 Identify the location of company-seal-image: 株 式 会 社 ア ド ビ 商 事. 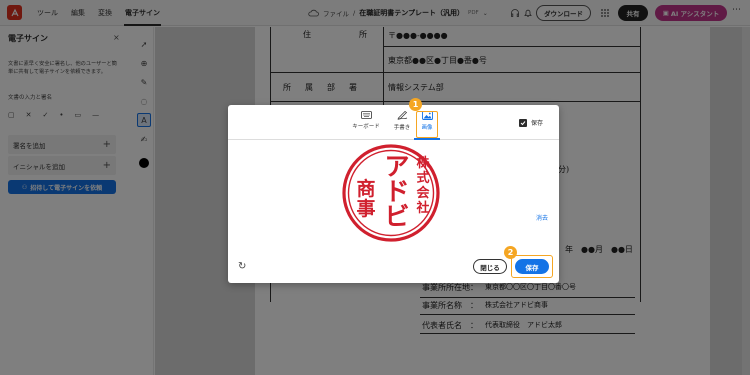
(391, 193).